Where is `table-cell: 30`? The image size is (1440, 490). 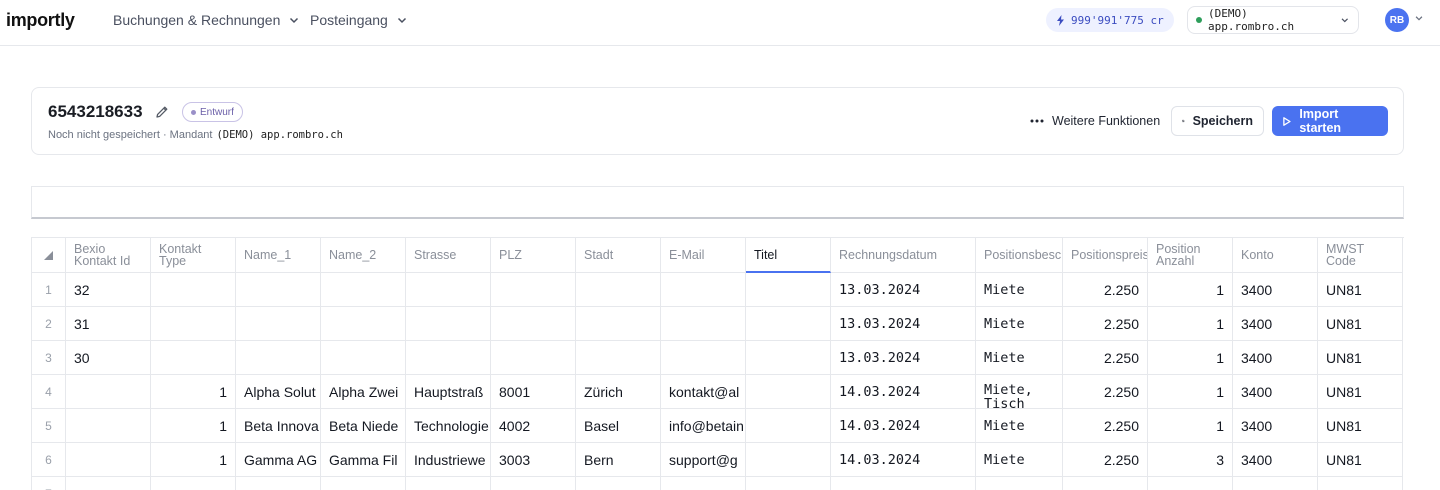 table-cell: 30 is located at coordinates (108, 358).